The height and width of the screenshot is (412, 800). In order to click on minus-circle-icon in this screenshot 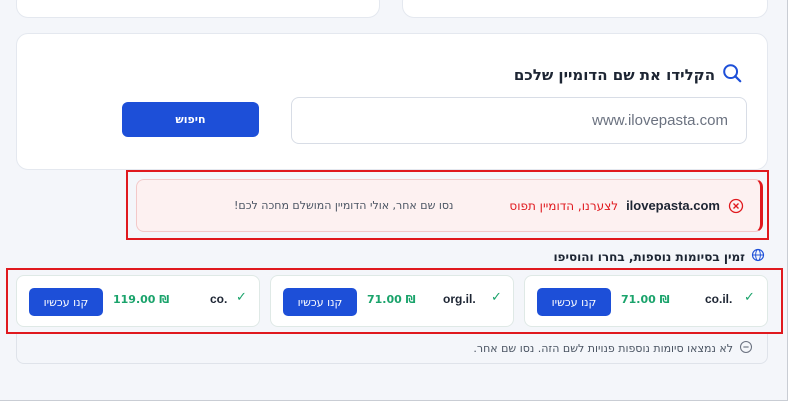, I will do `click(746, 348)`.